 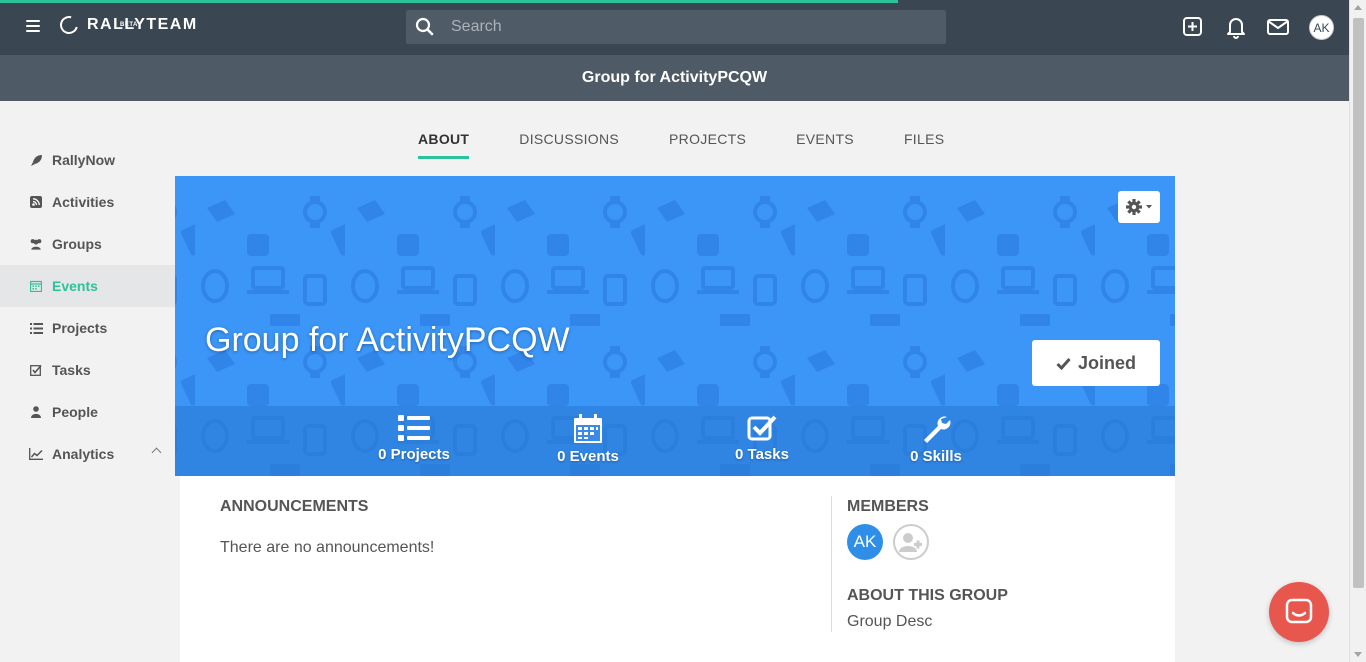 What do you see at coordinates (1106, 362) in the screenshot?
I see `joined-label: Joined` at bounding box center [1106, 362].